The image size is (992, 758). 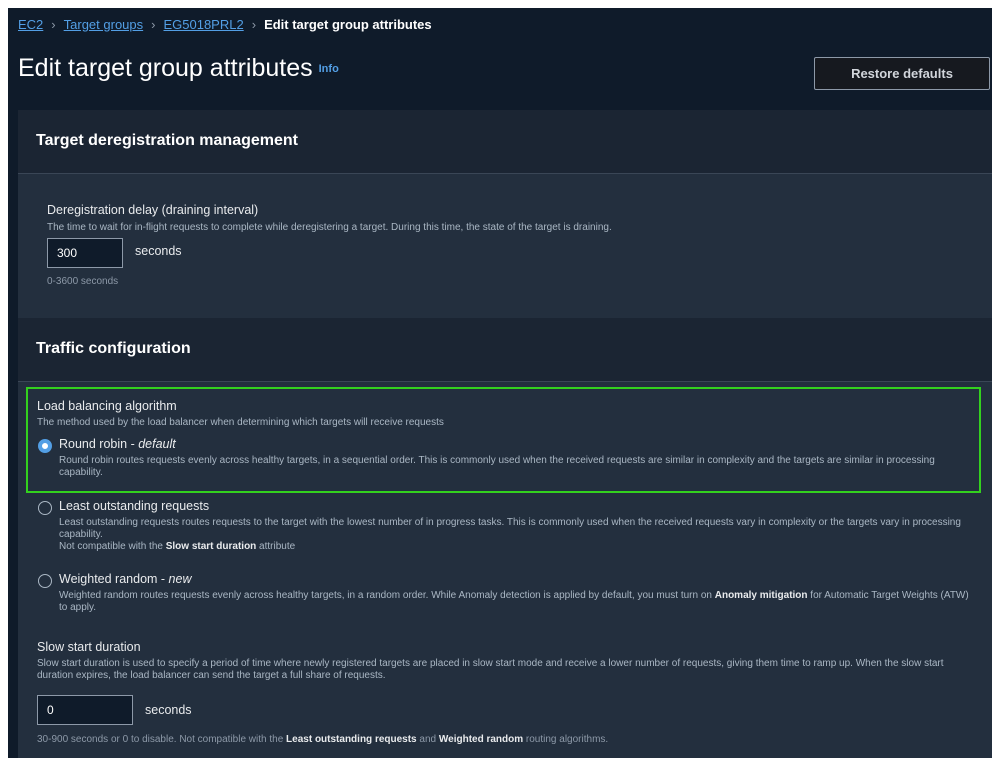 I want to click on breadcrumb-link-target-group: EG5018PRL2, so click(x=203, y=24).